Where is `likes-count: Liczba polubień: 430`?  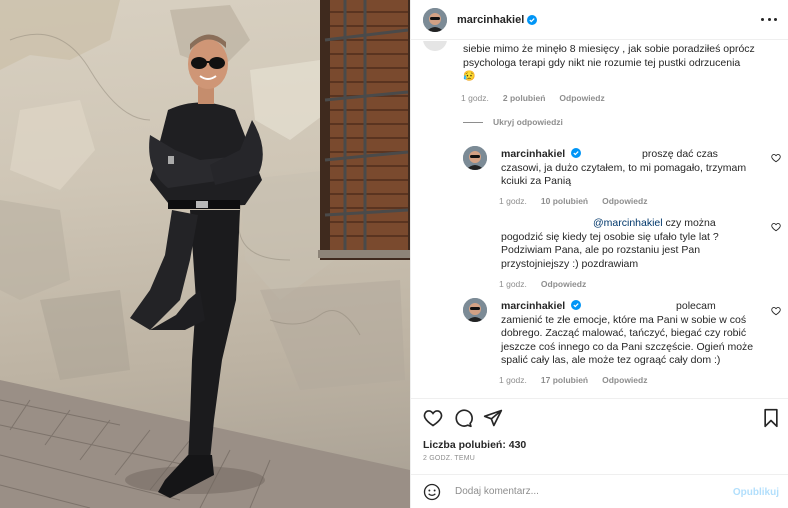 likes-count: Liczba polubień: 430 is located at coordinates (474, 445).